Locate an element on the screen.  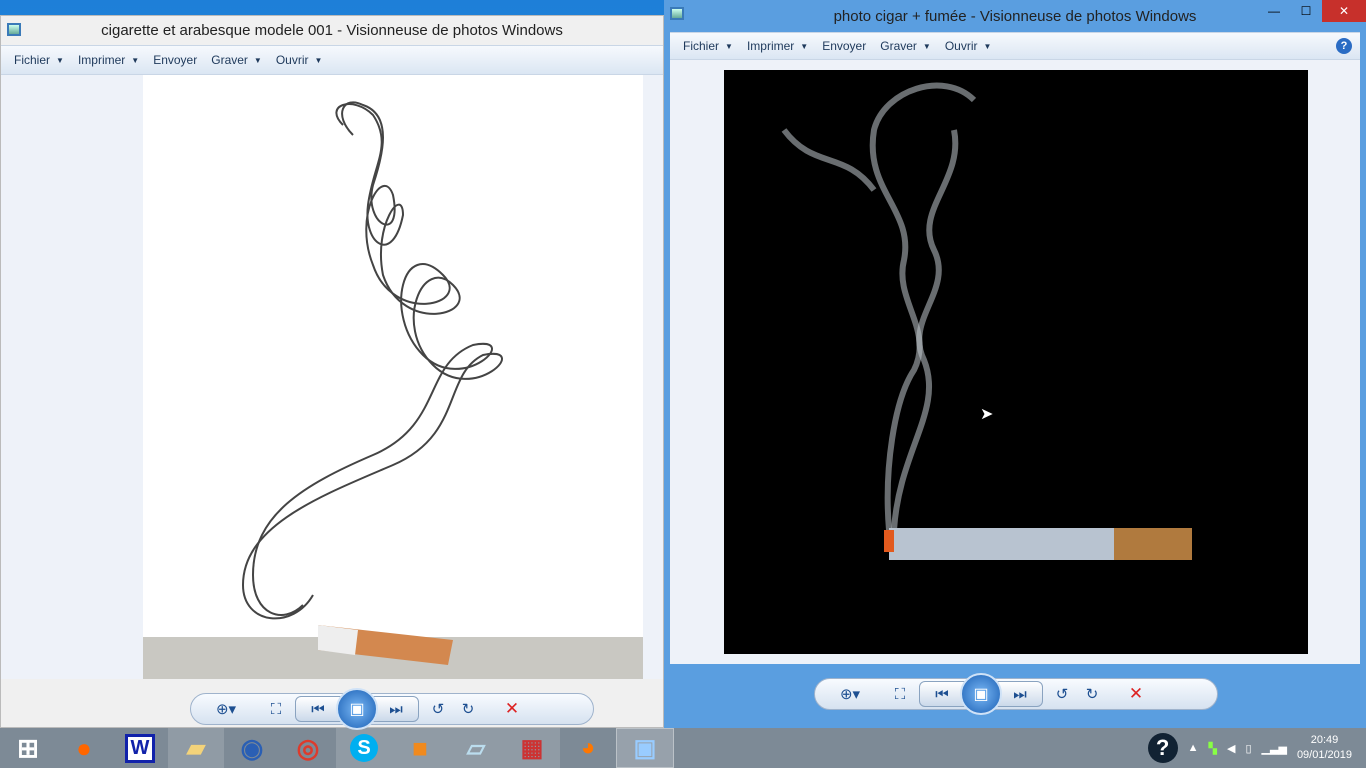
minimize-button: — is located at coordinates (1274, 11).